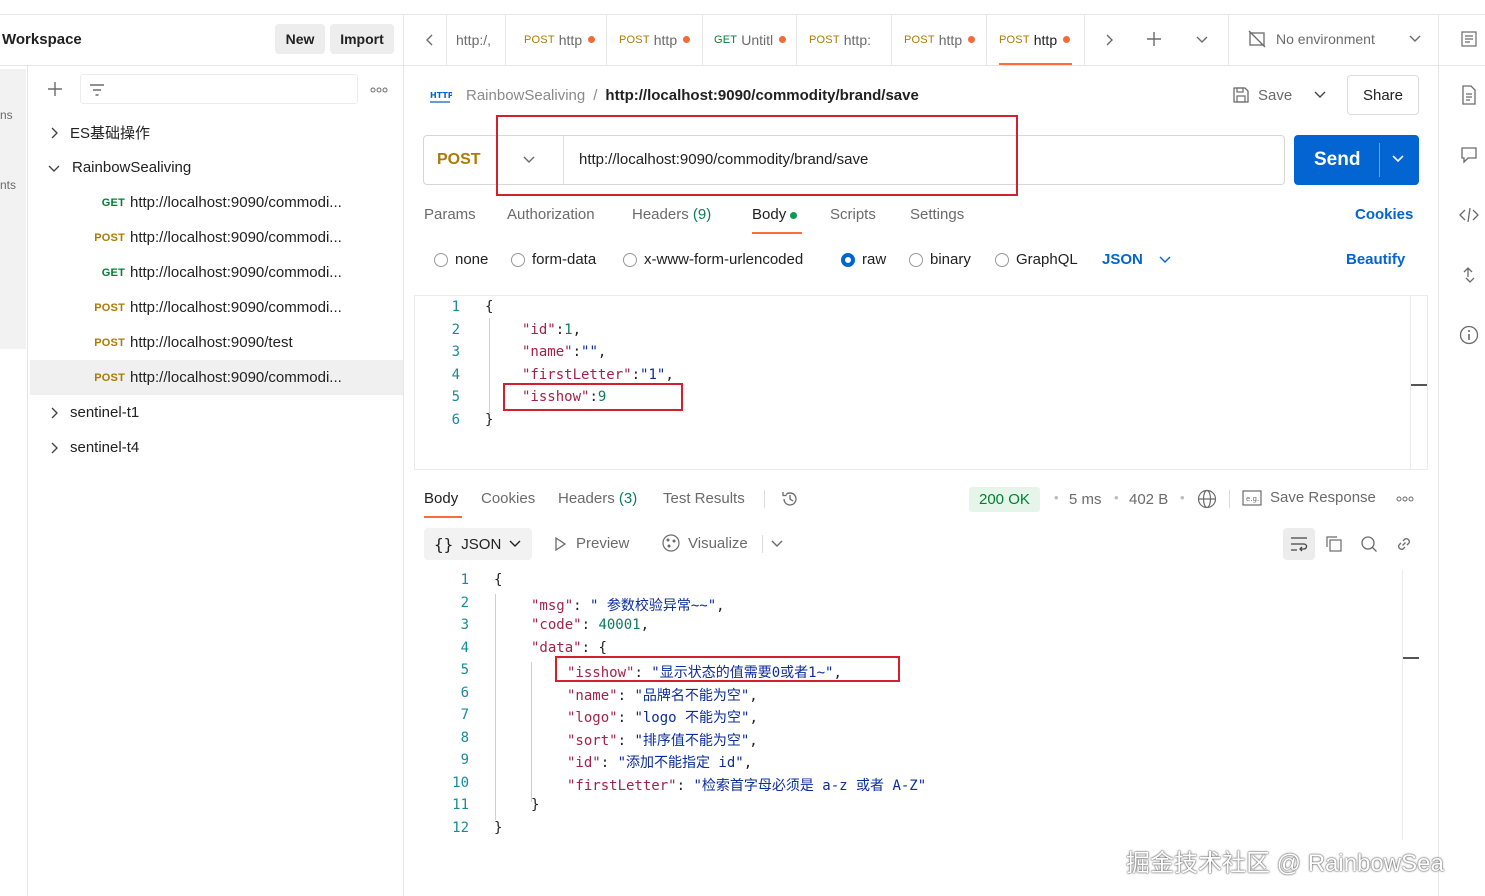  What do you see at coordinates (1469, 39) in the screenshot?
I see `api-spec-icon` at bounding box center [1469, 39].